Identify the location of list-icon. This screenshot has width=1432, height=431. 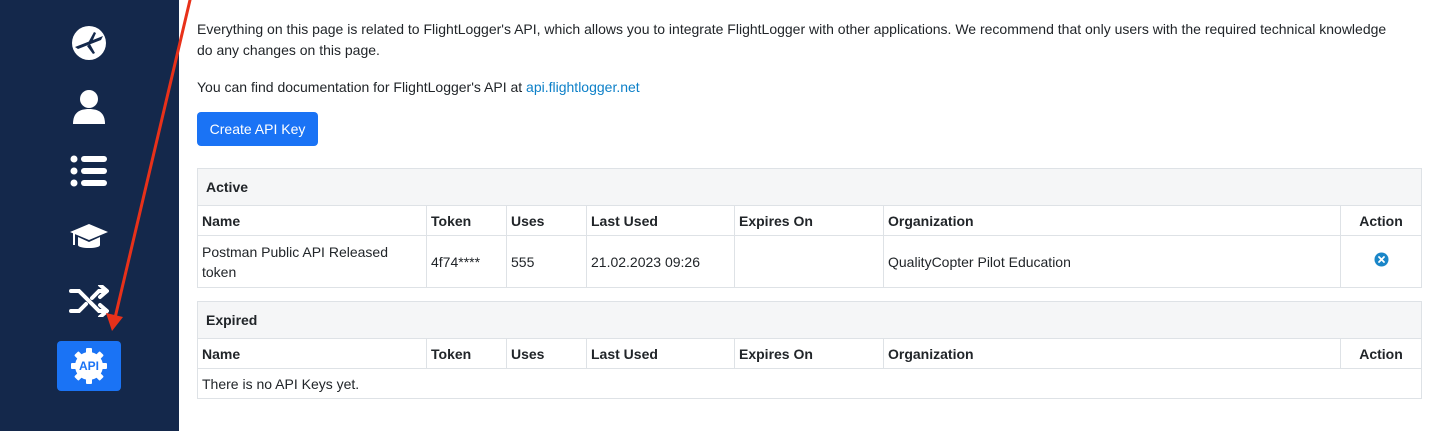
(89, 171).